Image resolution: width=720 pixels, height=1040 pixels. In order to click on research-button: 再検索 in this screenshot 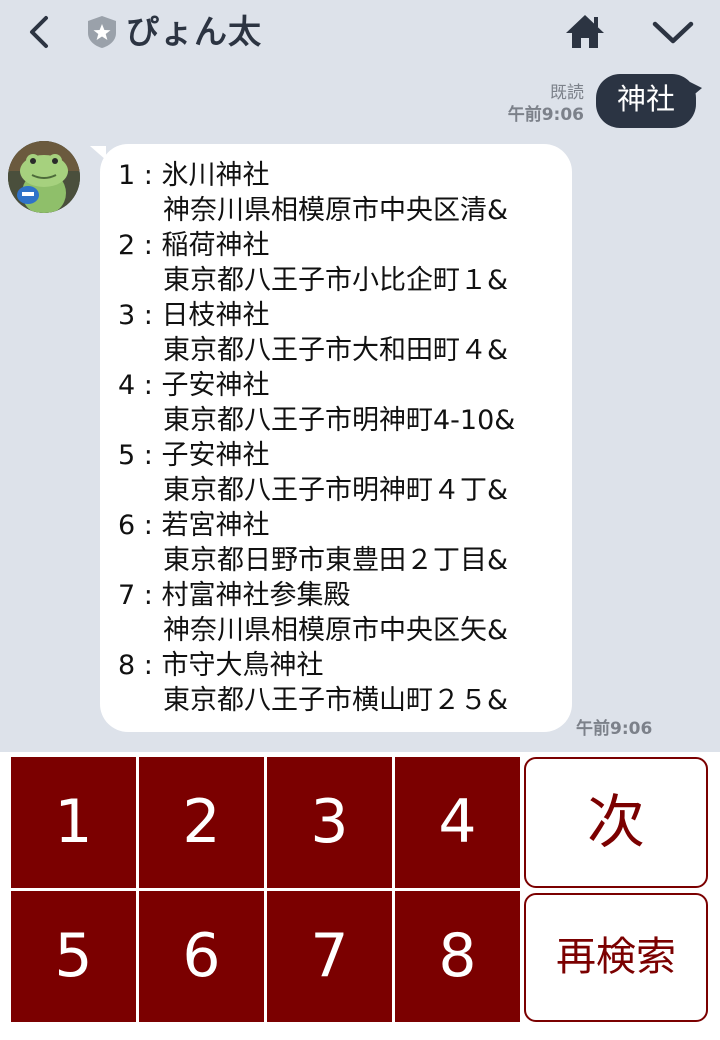, I will do `click(616, 957)`.